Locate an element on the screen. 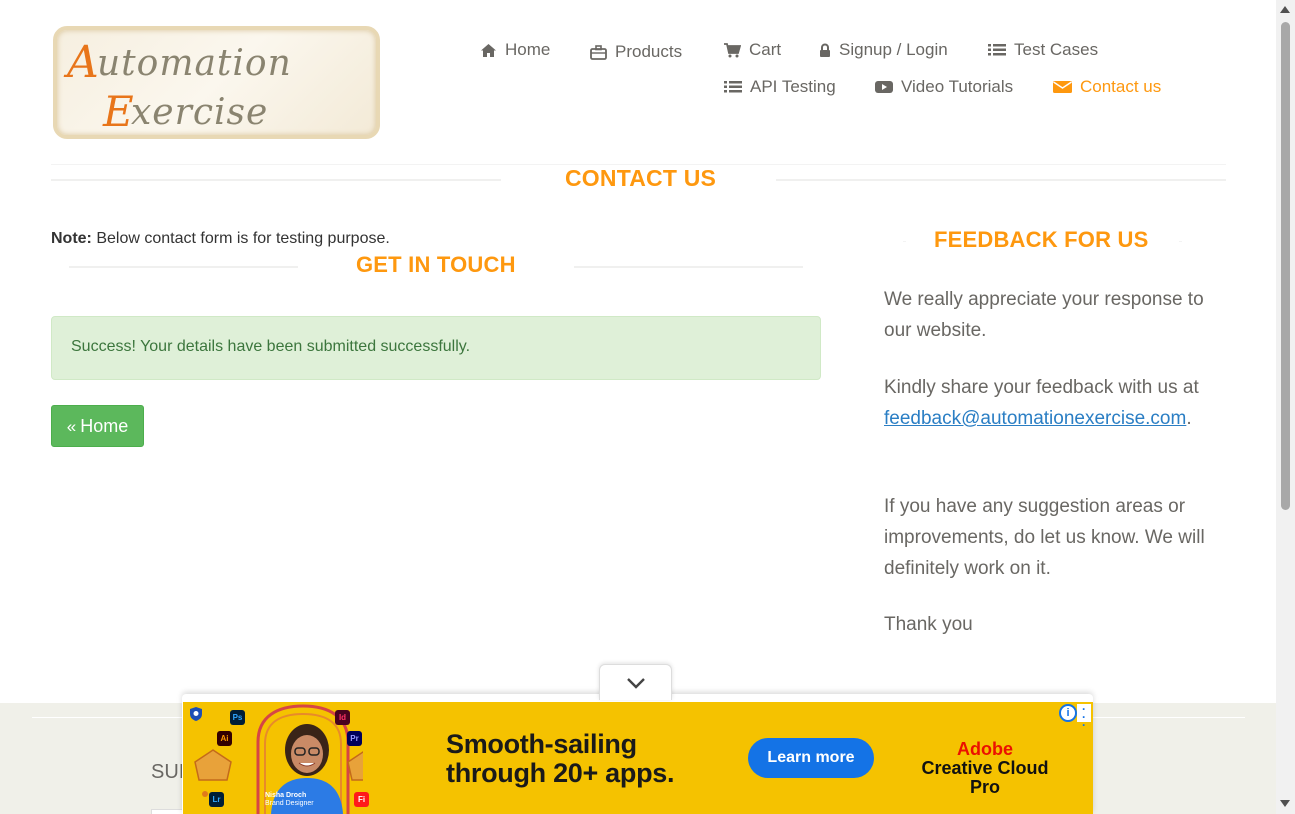 Image resolution: width=1295 pixels, height=814 pixels. get-in-touch-line-right is located at coordinates (688, 267).